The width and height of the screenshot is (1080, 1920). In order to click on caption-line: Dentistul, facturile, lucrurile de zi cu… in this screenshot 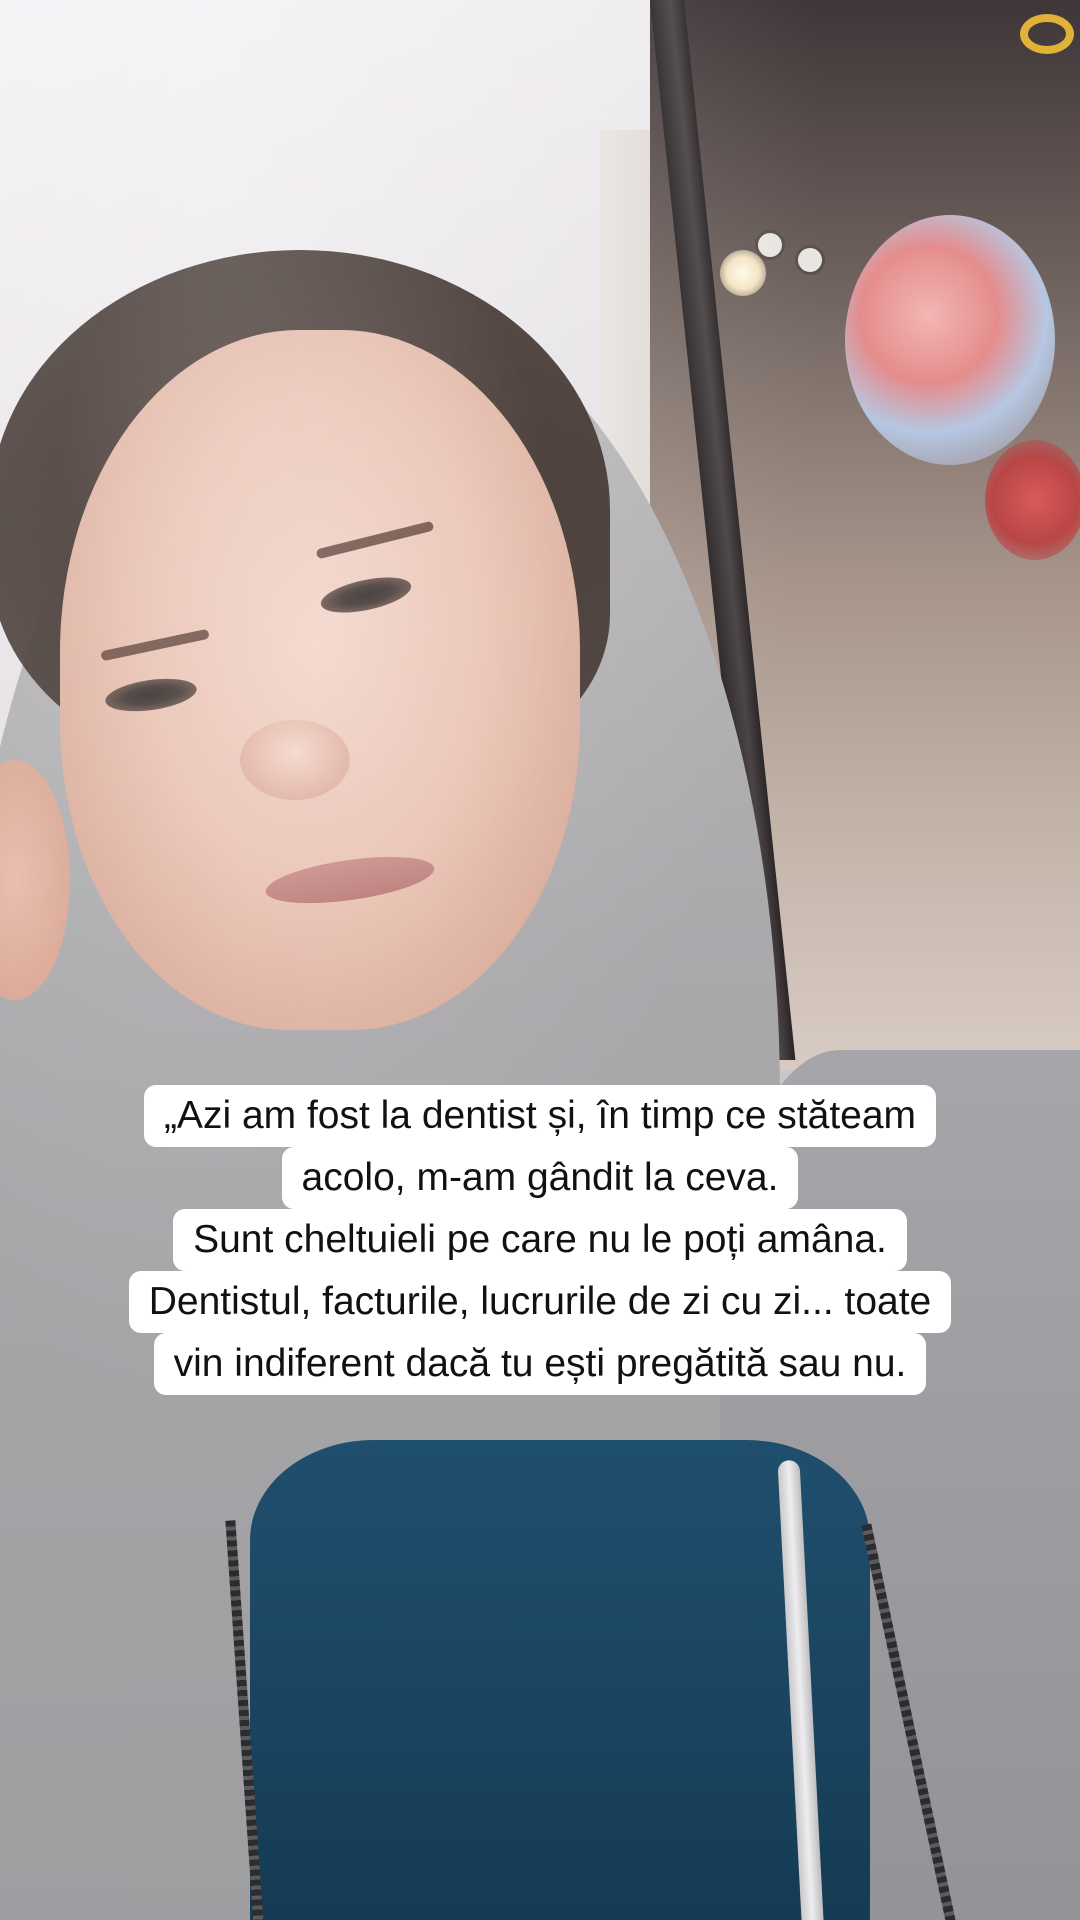, I will do `click(540, 1302)`.